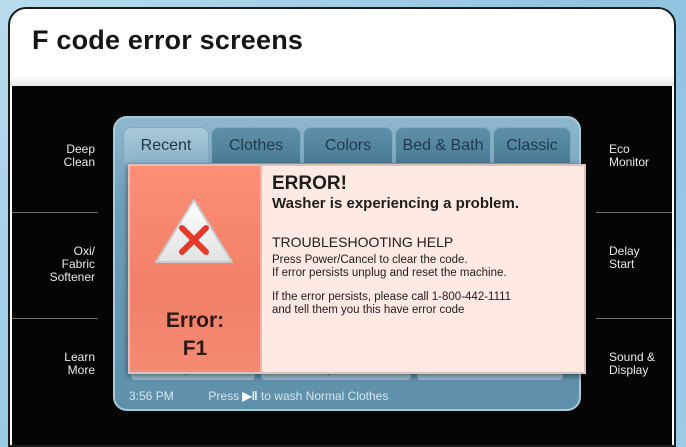 This screenshot has width=686, height=447. What do you see at coordinates (79, 162) in the screenshot?
I see `side-button-label: Clean` at bounding box center [79, 162].